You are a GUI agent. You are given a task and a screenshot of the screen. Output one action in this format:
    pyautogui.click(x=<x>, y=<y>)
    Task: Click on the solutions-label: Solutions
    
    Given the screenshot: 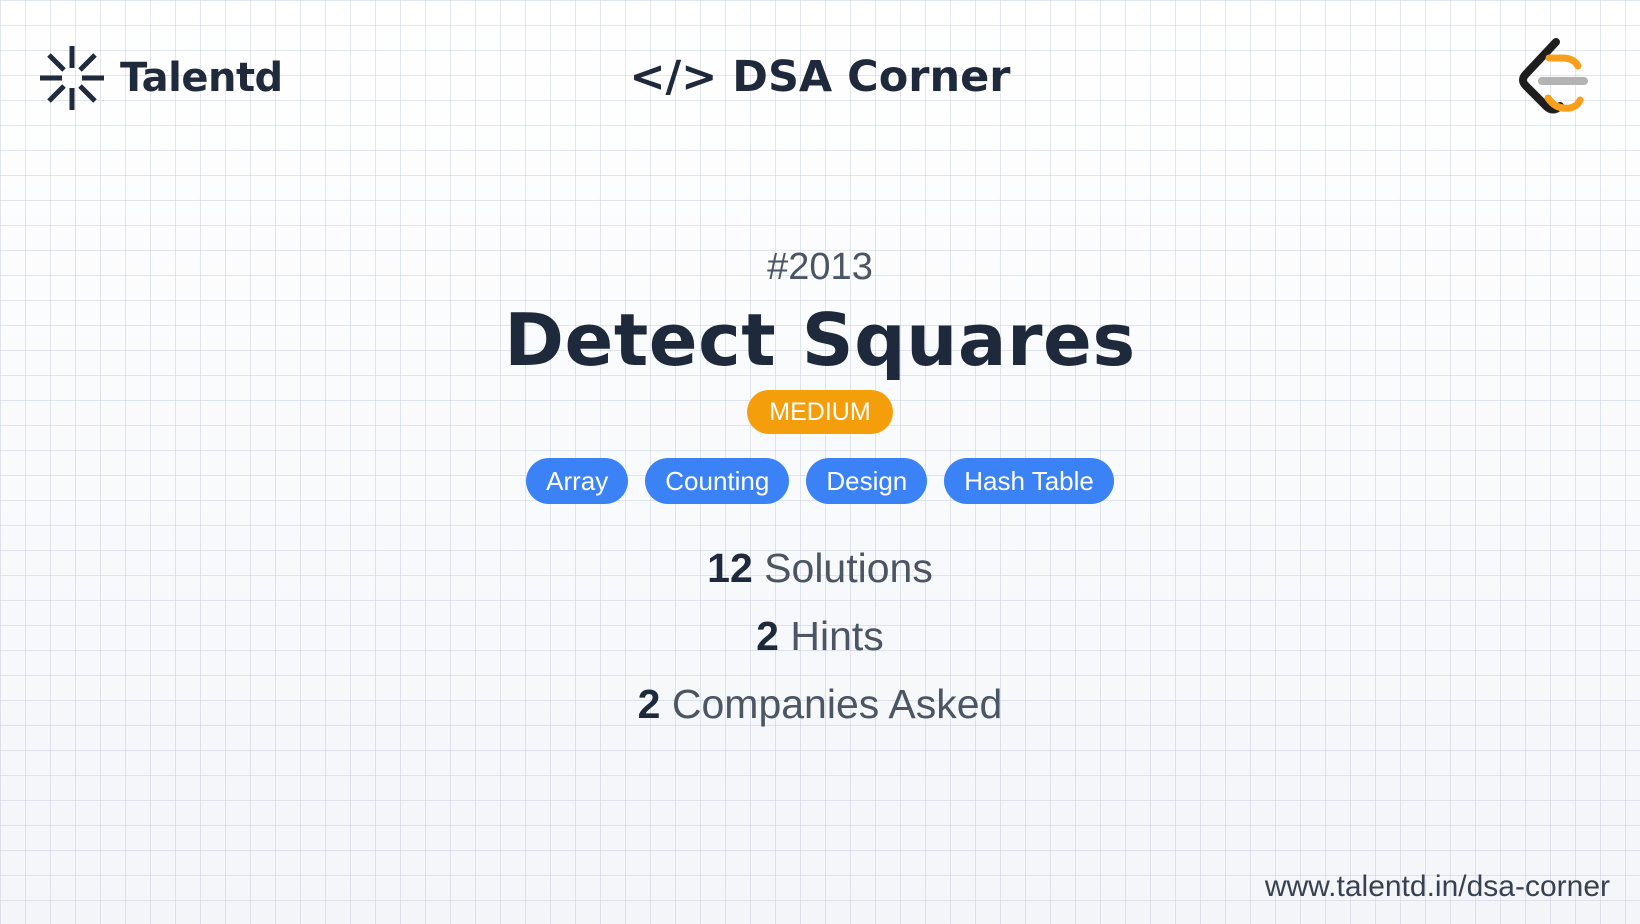 What is the action you would take?
    pyautogui.click(x=848, y=568)
    